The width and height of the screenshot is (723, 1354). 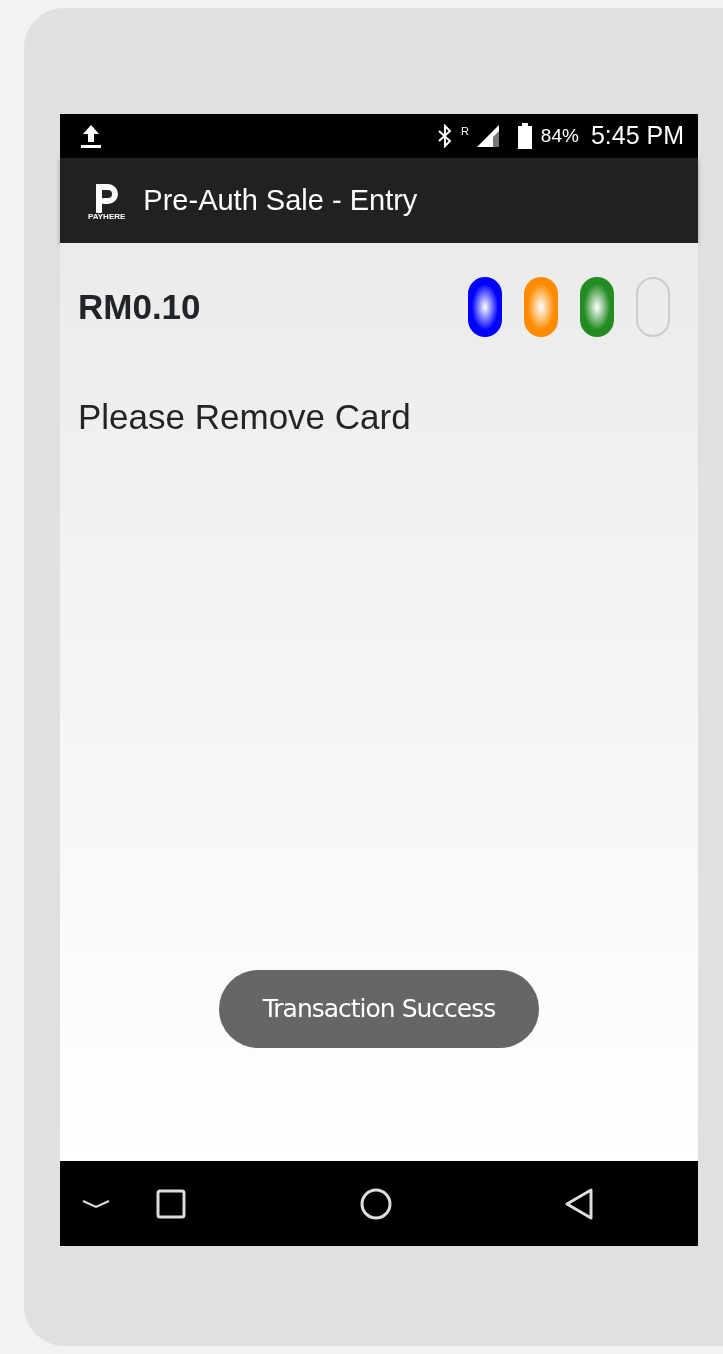 I want to click on upload-icon, so click(x=91, y=136).